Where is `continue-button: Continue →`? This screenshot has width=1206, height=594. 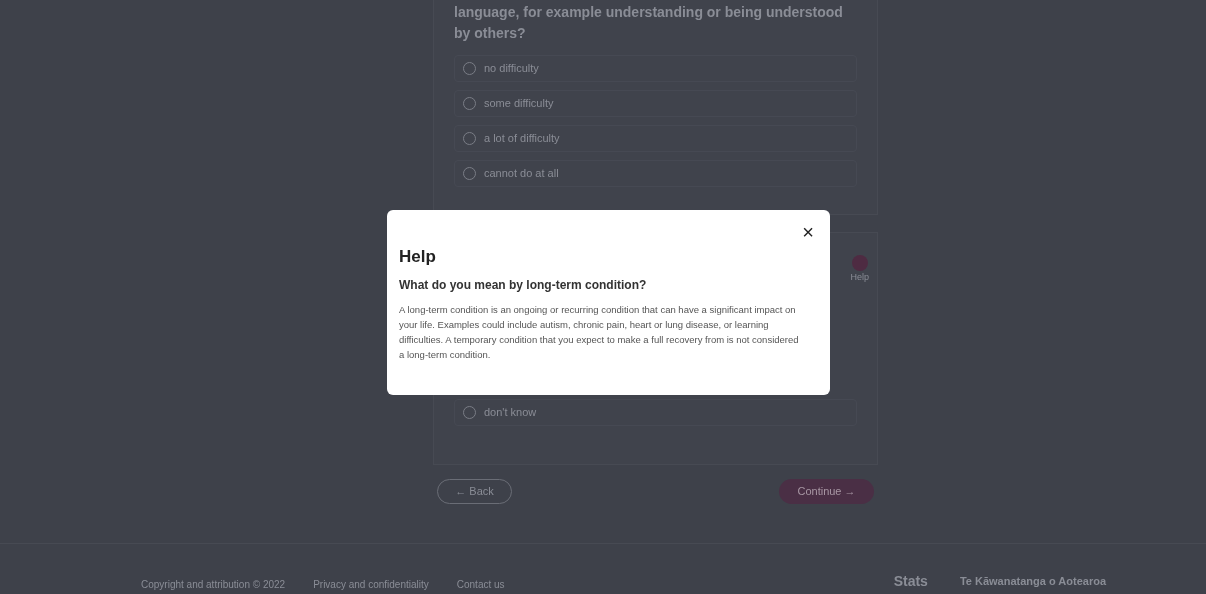 continue-button: Continue → is located at coordinates (826, 491).